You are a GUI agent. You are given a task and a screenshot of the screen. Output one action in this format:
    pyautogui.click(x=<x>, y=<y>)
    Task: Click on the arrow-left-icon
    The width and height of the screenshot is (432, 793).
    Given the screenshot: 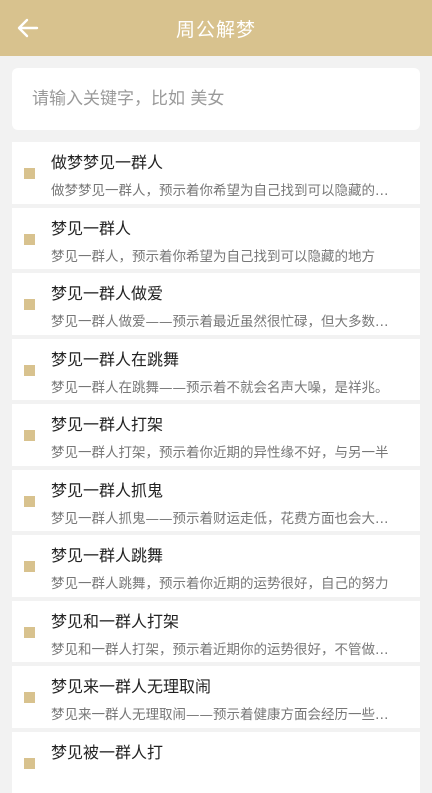 What is the action you would take?
    pyautogui.click(x=28, y=28)
    